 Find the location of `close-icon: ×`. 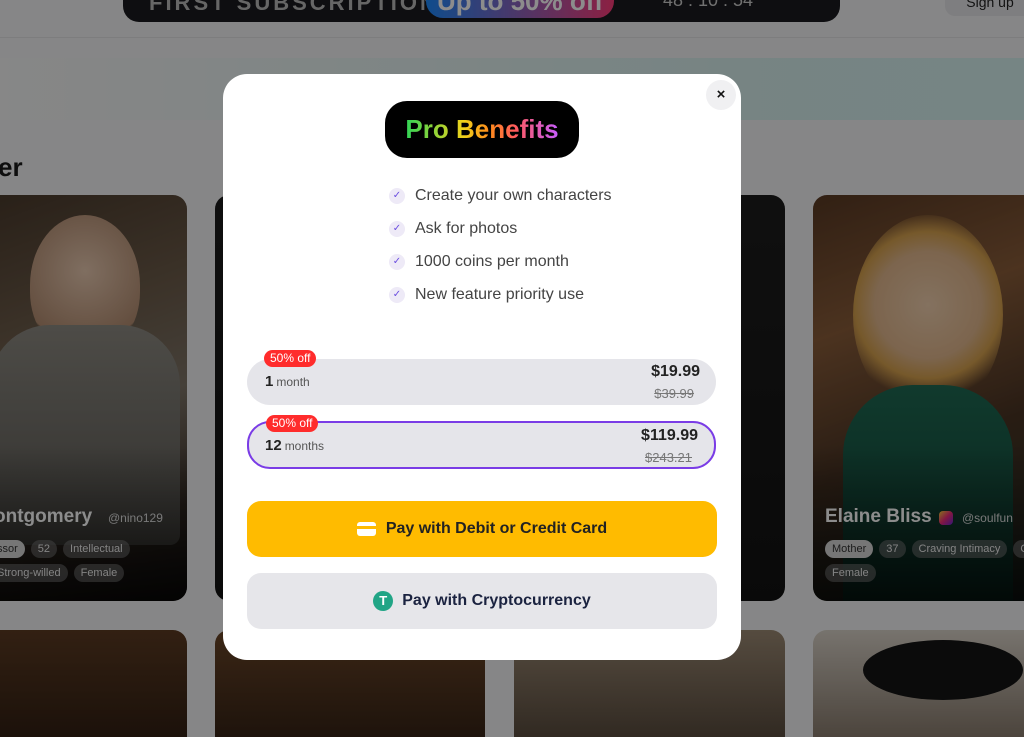

close-icon: × is located at coordinates (721, 94).